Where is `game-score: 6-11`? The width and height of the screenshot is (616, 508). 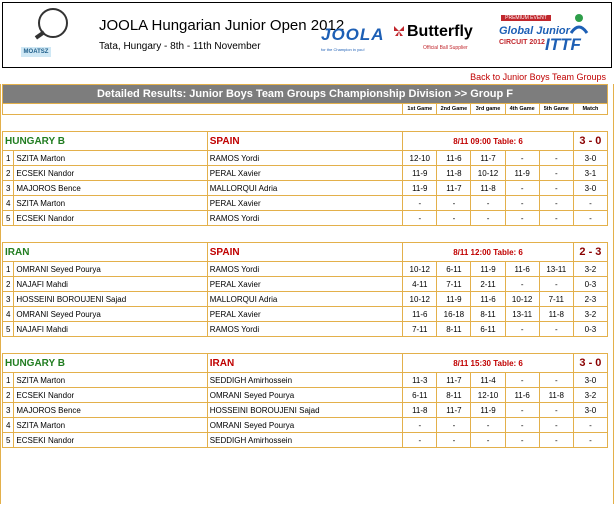
game-score: 6-11 is located at coordinates (420, 395).